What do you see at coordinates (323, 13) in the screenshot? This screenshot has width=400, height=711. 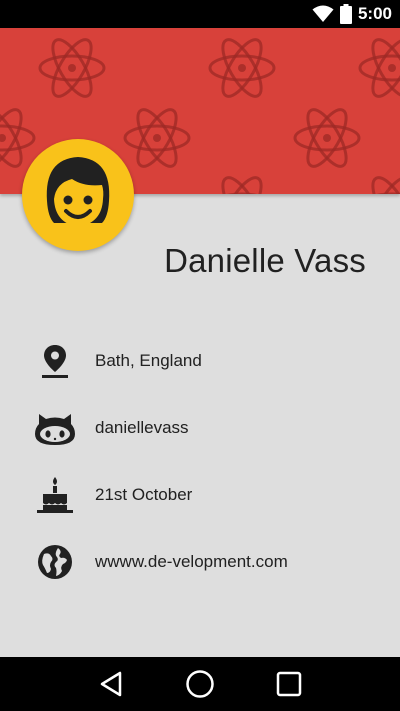 I see `wifi-icon` at bounding box center [323, 13].